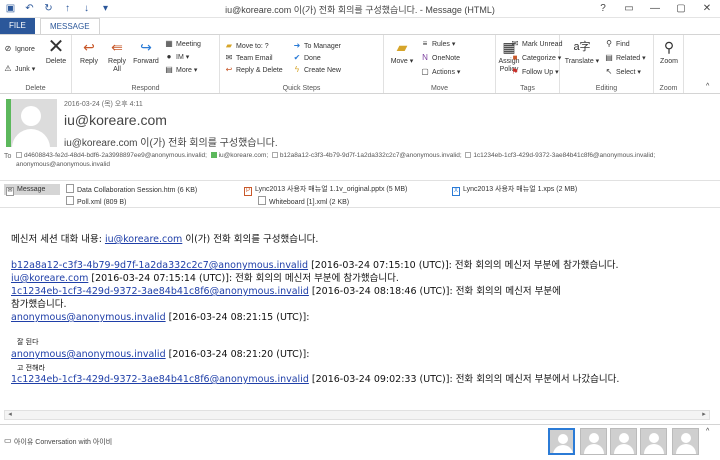 The height and width of the screenshot is (460, 720). Describe the element at coordinates (229, 69) in the screenshot. I see `reply-delete-icon: ↩` at that location.